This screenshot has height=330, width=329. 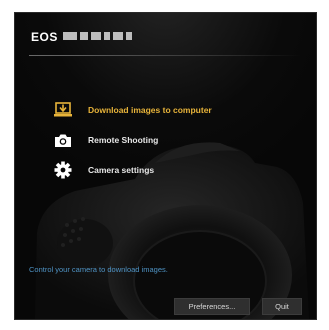 I want to click on menu-item-camera-settings: Camera settings, so click(x=132, y=170).